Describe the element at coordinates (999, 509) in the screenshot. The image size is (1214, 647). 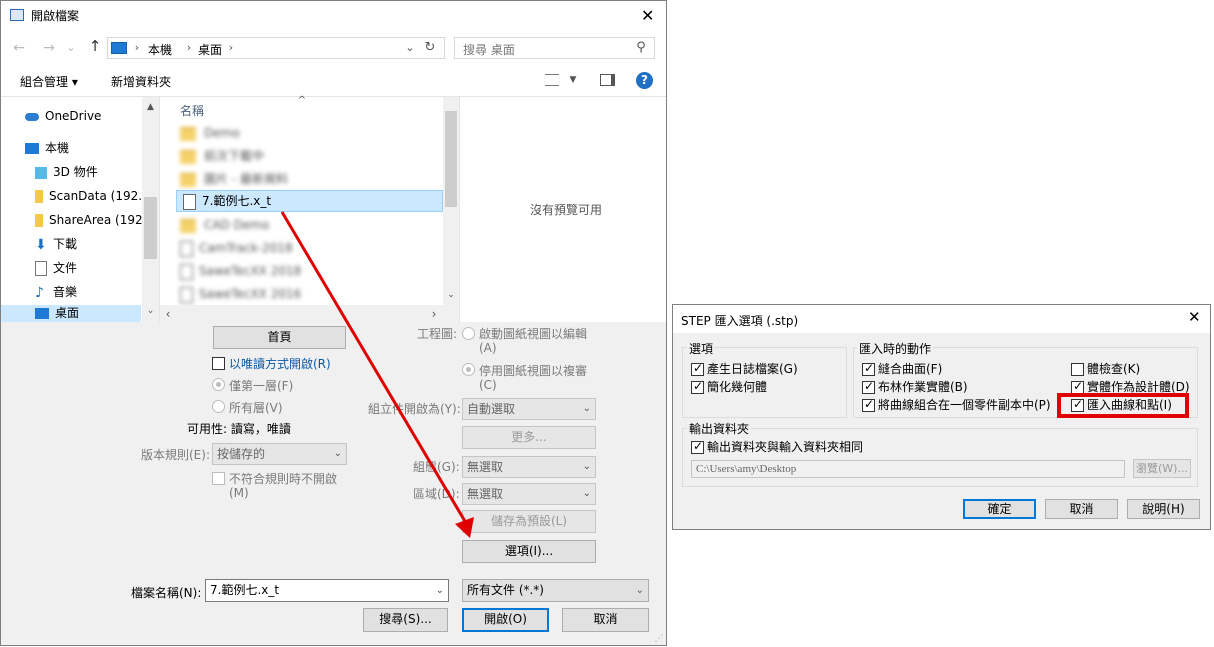
I see `ok-button: 確定` at that location.